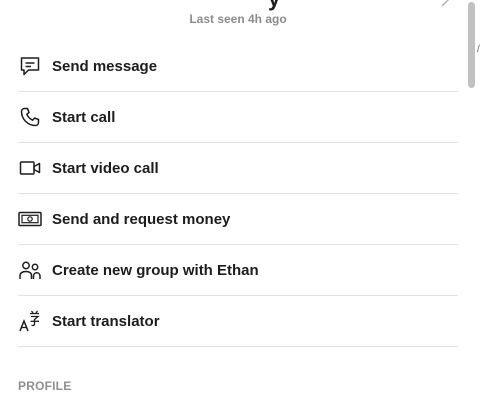 This screenshot has height=407, width=483. What do you see at coordinates (478, 49) in the screenshot?
I see `background-edge-text: /` at bounding box center [478, 49].